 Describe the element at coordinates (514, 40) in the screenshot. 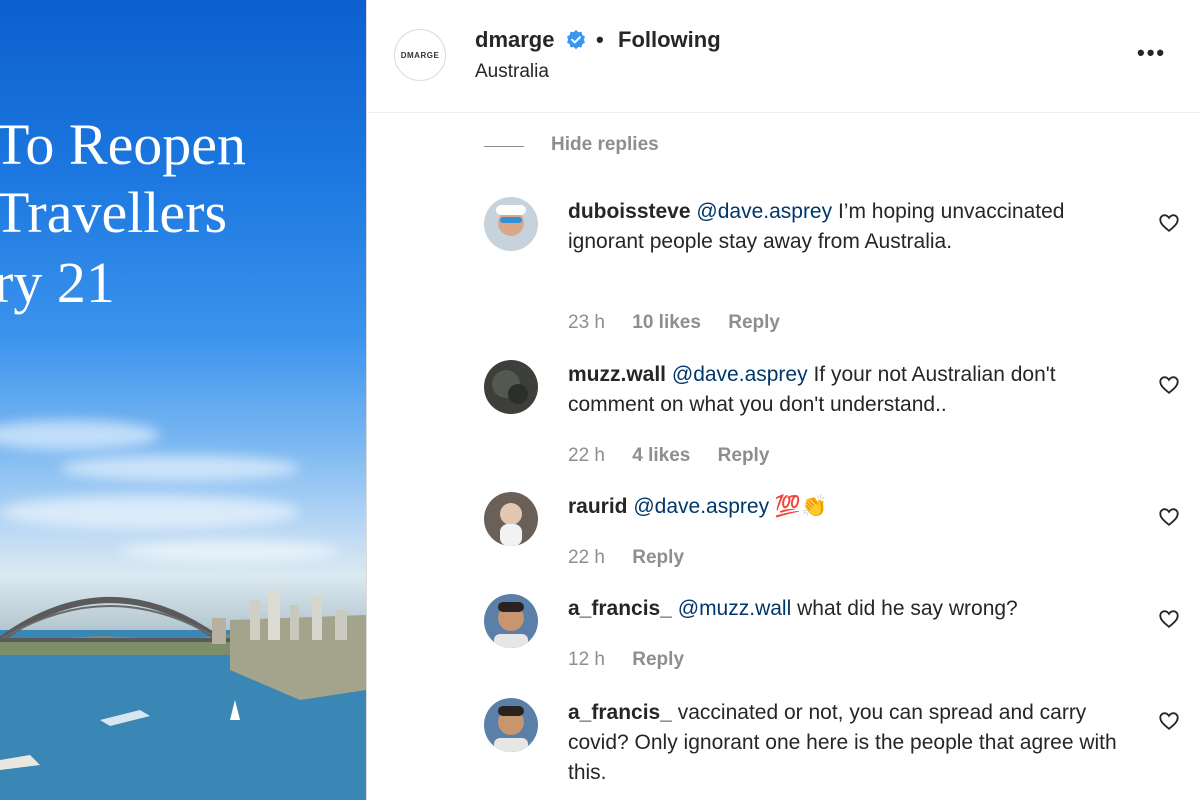

I see `profile-username: dmarge` at that location.